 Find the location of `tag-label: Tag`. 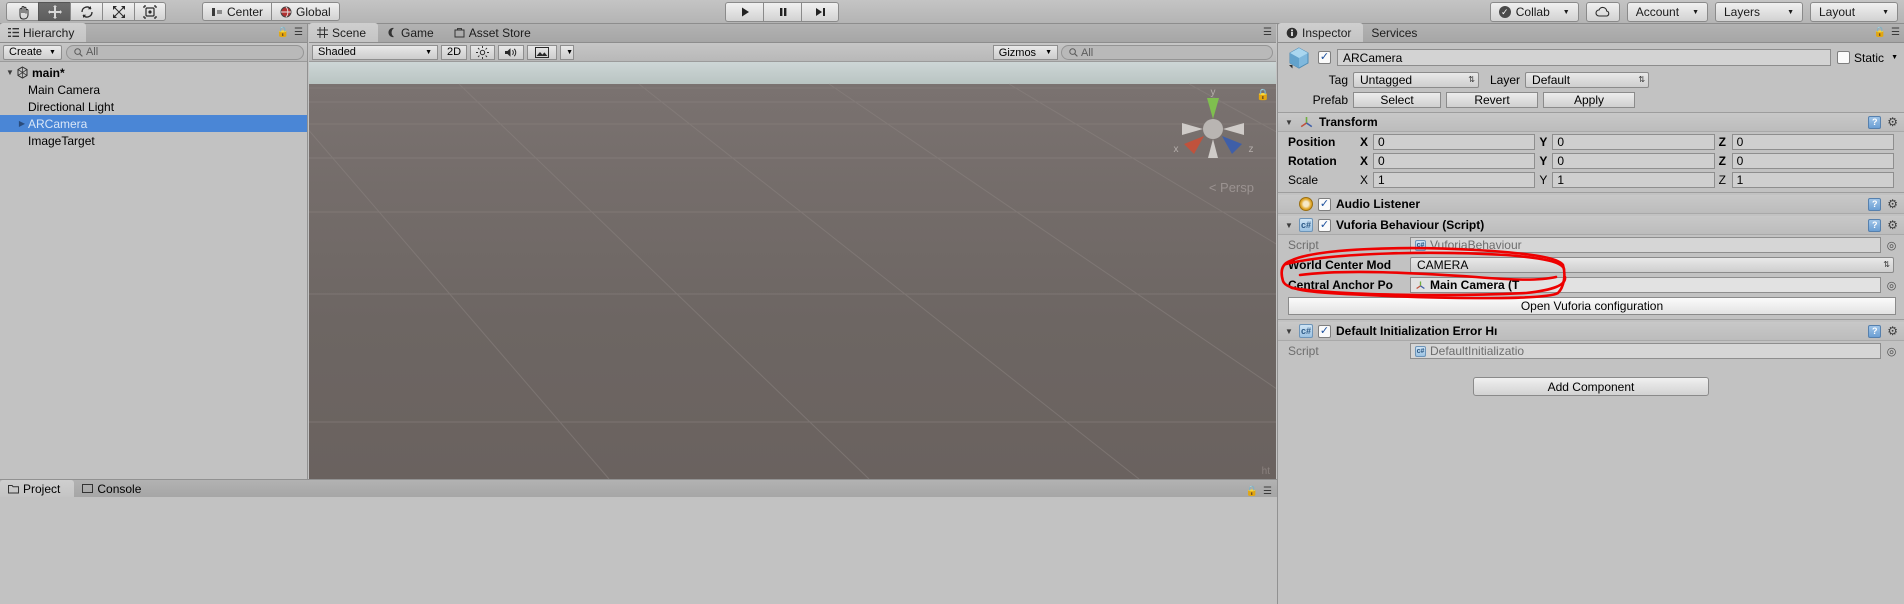

tag-label: Tag is located at coordinates (1338, 79).